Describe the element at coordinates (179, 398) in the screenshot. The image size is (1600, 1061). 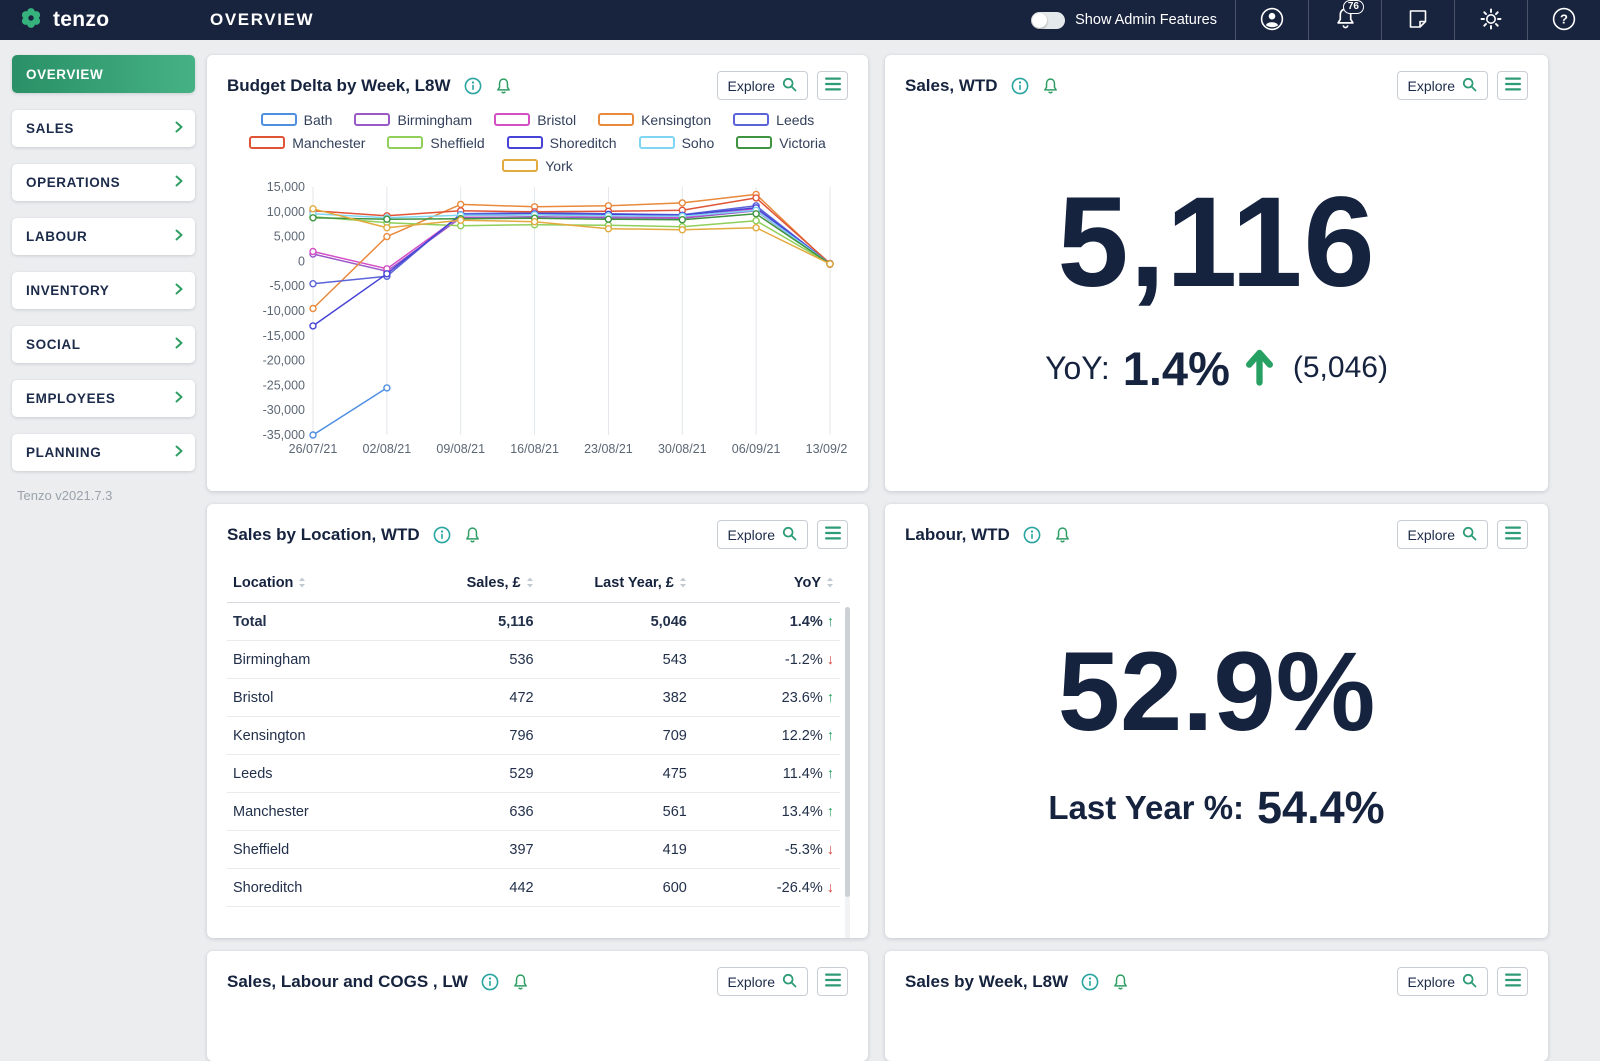
I see `chevron-right-icon` at that location.